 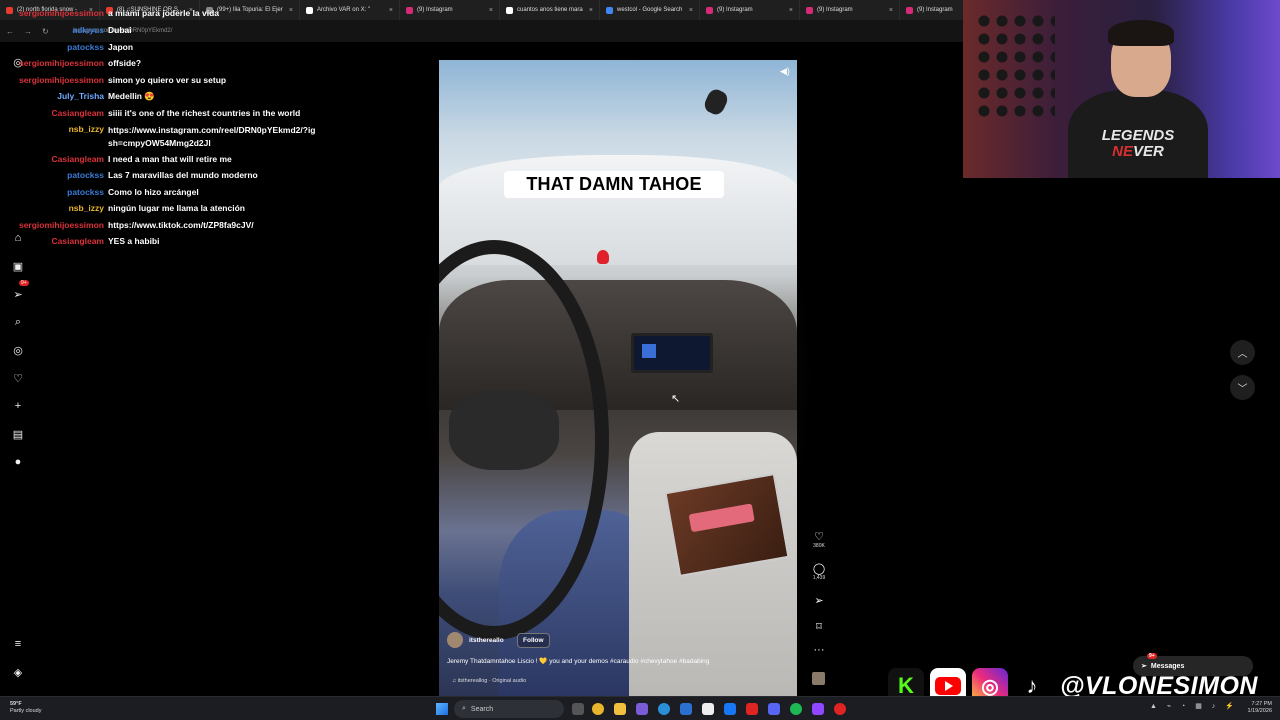 What do you see at coordinates (1242, 352) in the screenshot?
I see `previous-reel-button: ︿` at bounding box center [1242, 352].